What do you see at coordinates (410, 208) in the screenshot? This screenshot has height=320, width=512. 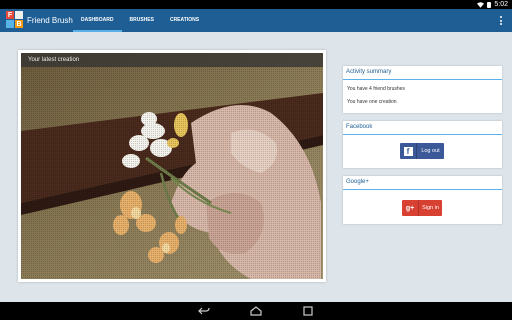 I see `google-plus-icon: g+` at bounding box center [410, 208].